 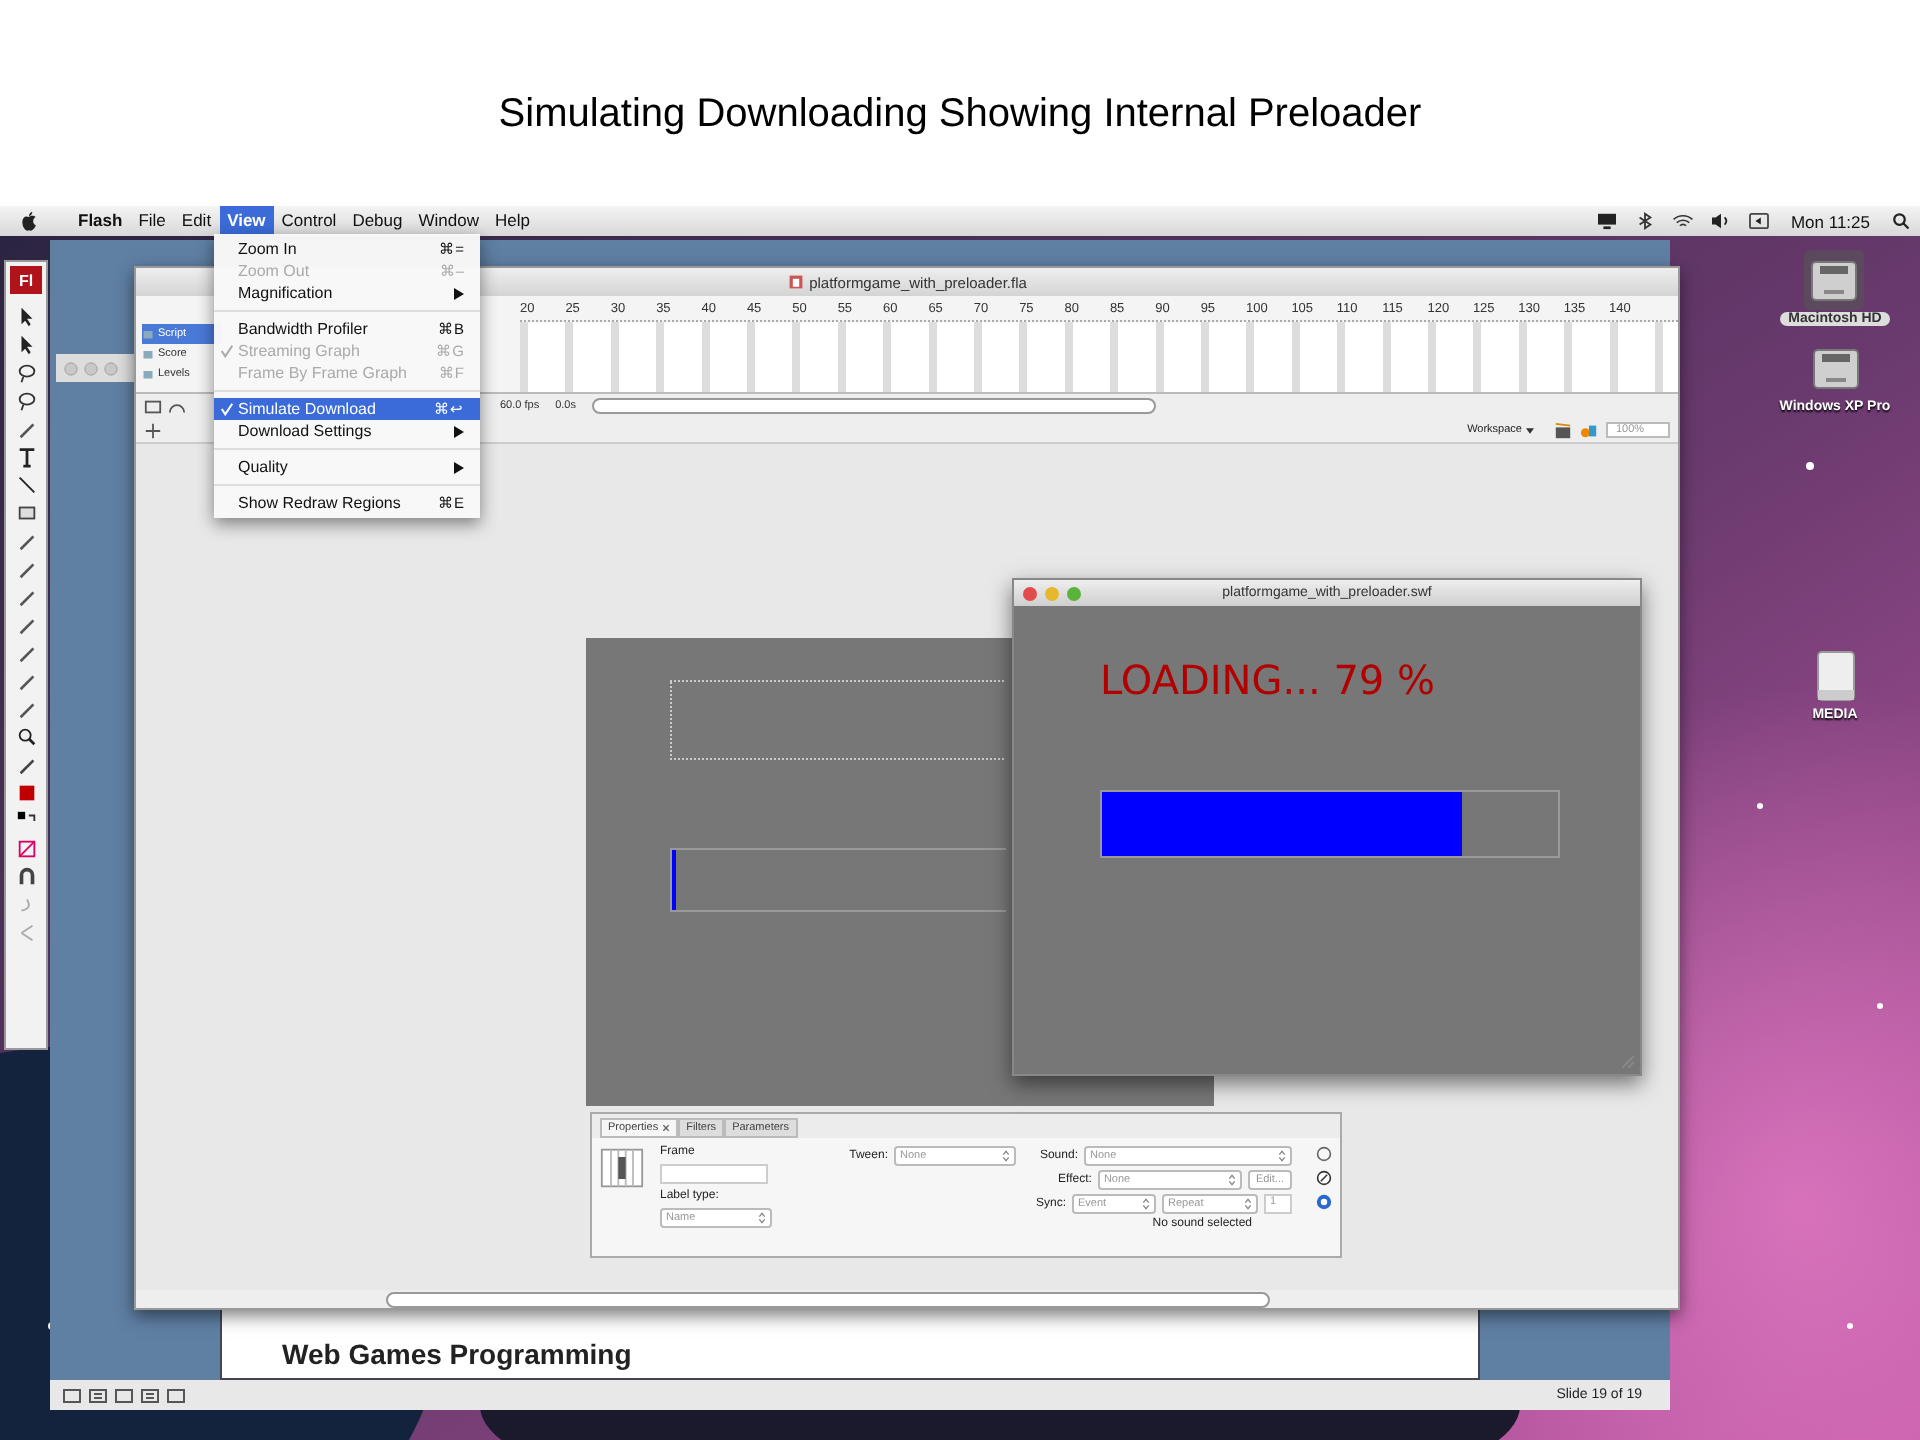 I want to click on edit-icon, so click(x=1324, y=1178).